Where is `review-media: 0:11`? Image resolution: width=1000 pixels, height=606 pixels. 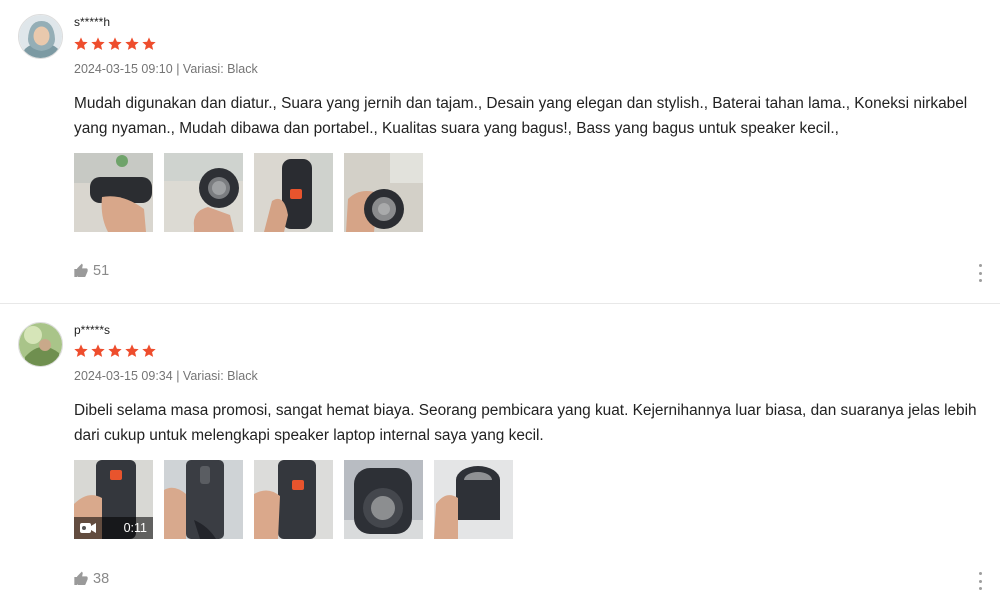 review-media: 0:11 is located at coordinates (293, 499).